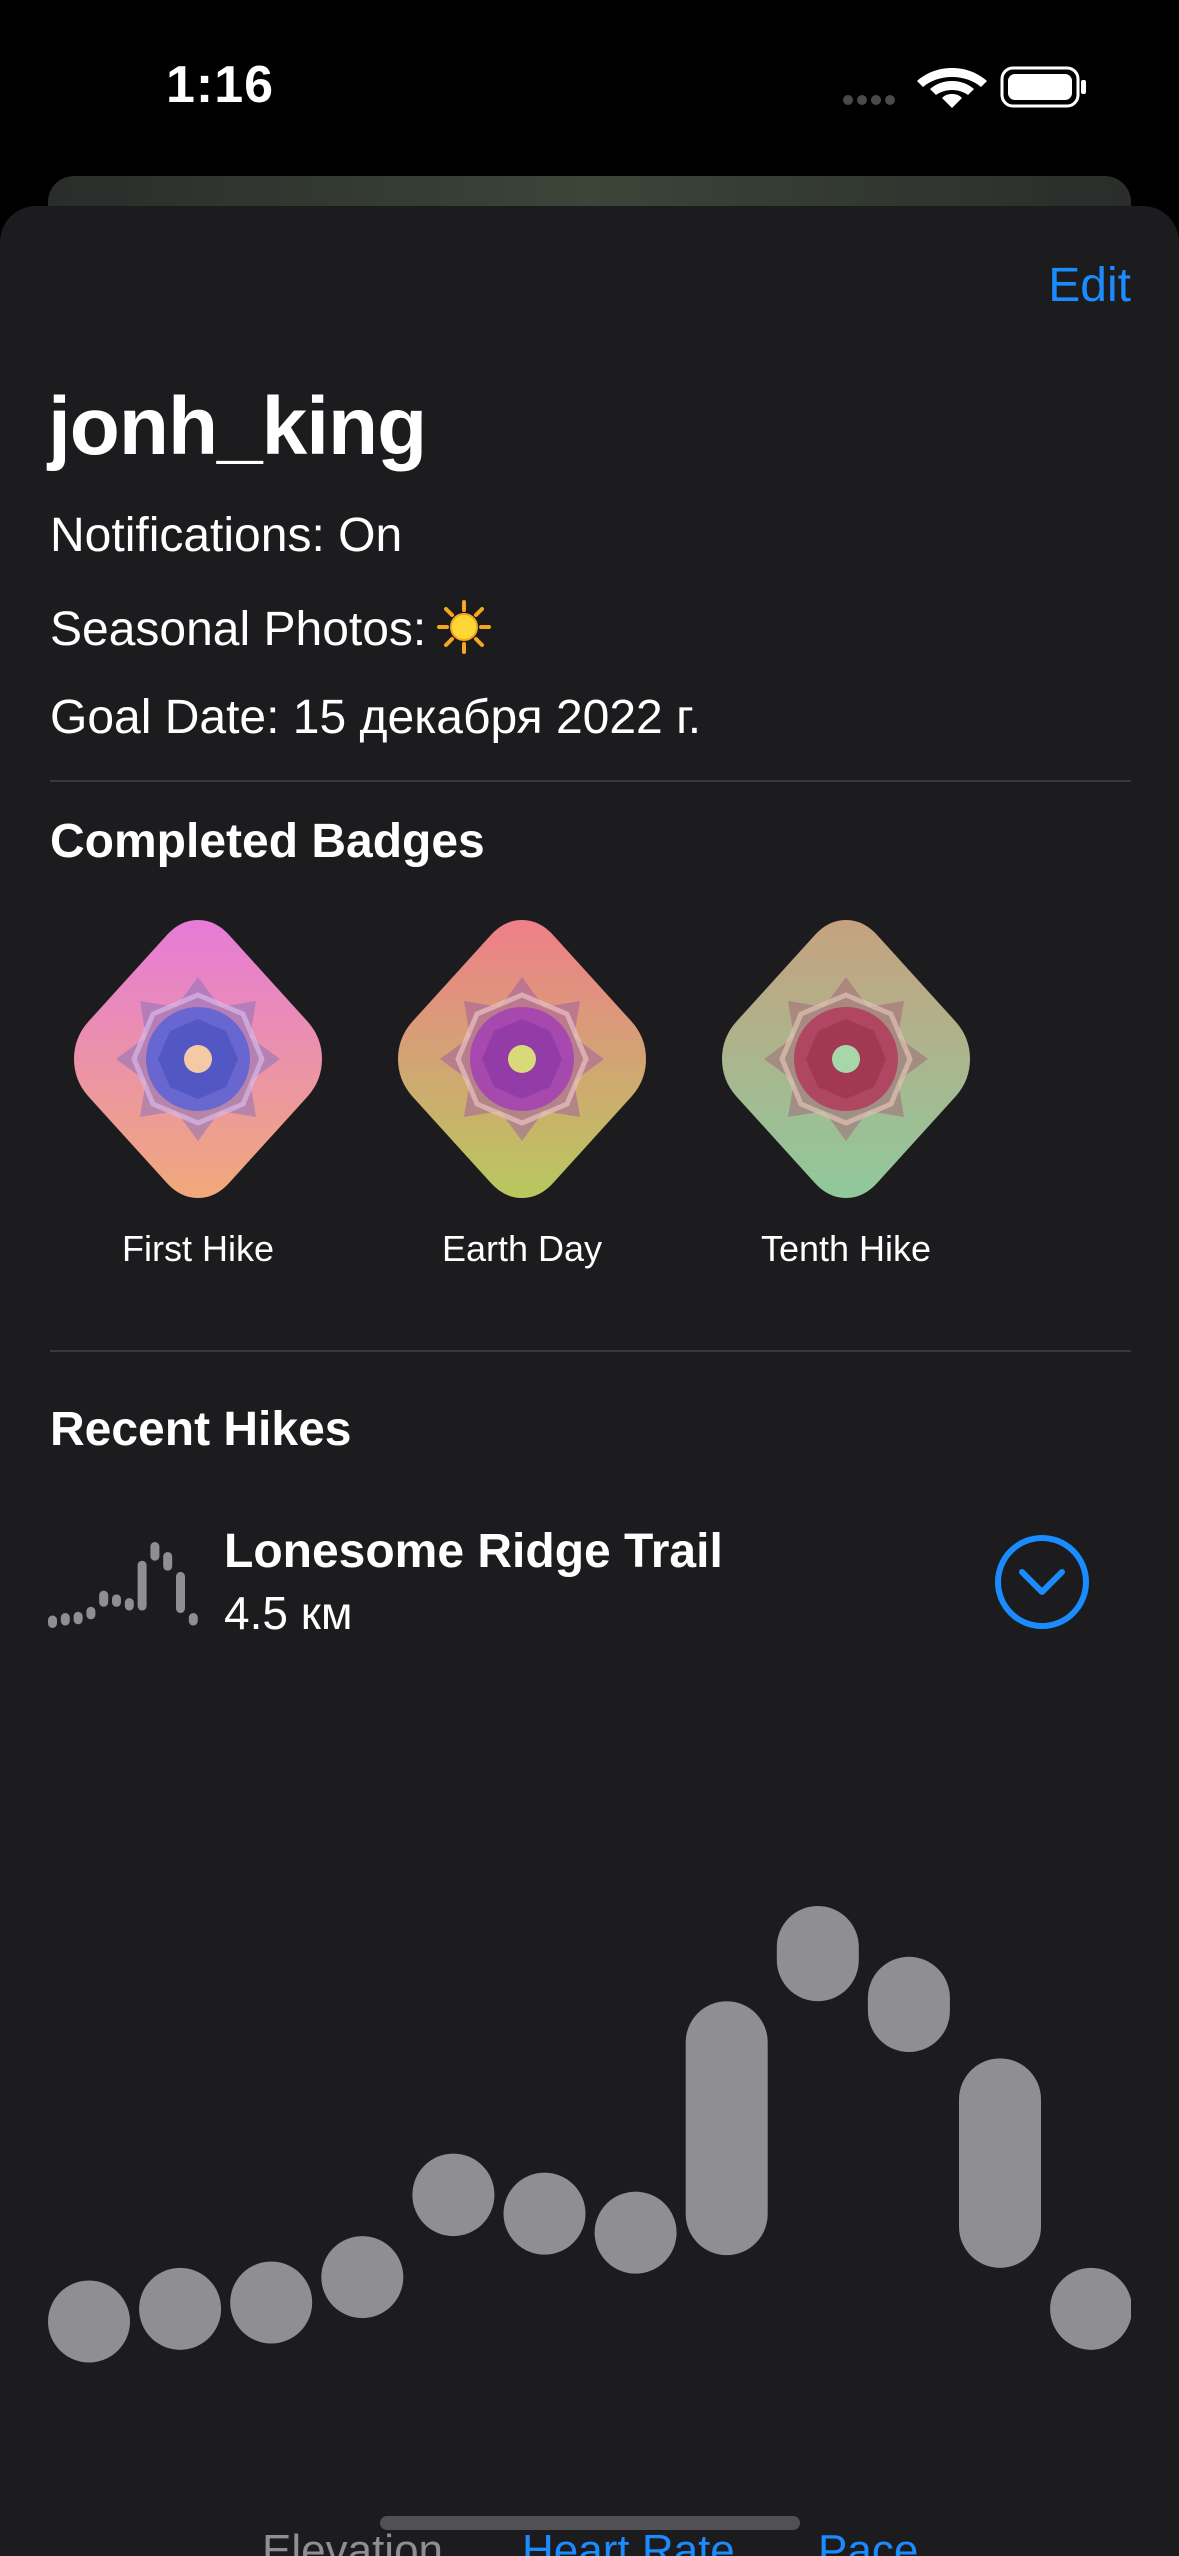 The image size is (1179, 2556). I want to click on battery-icon, so click(1043, 87).